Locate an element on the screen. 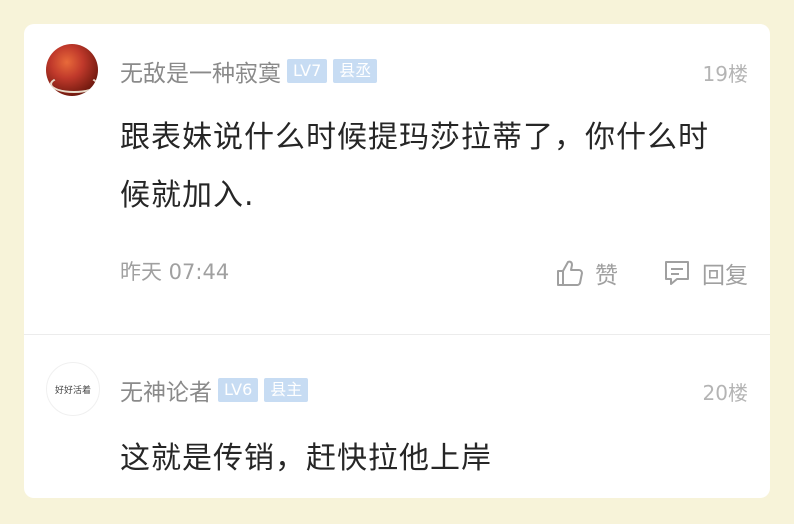  comment-icon is located at coordinates (677, 273).